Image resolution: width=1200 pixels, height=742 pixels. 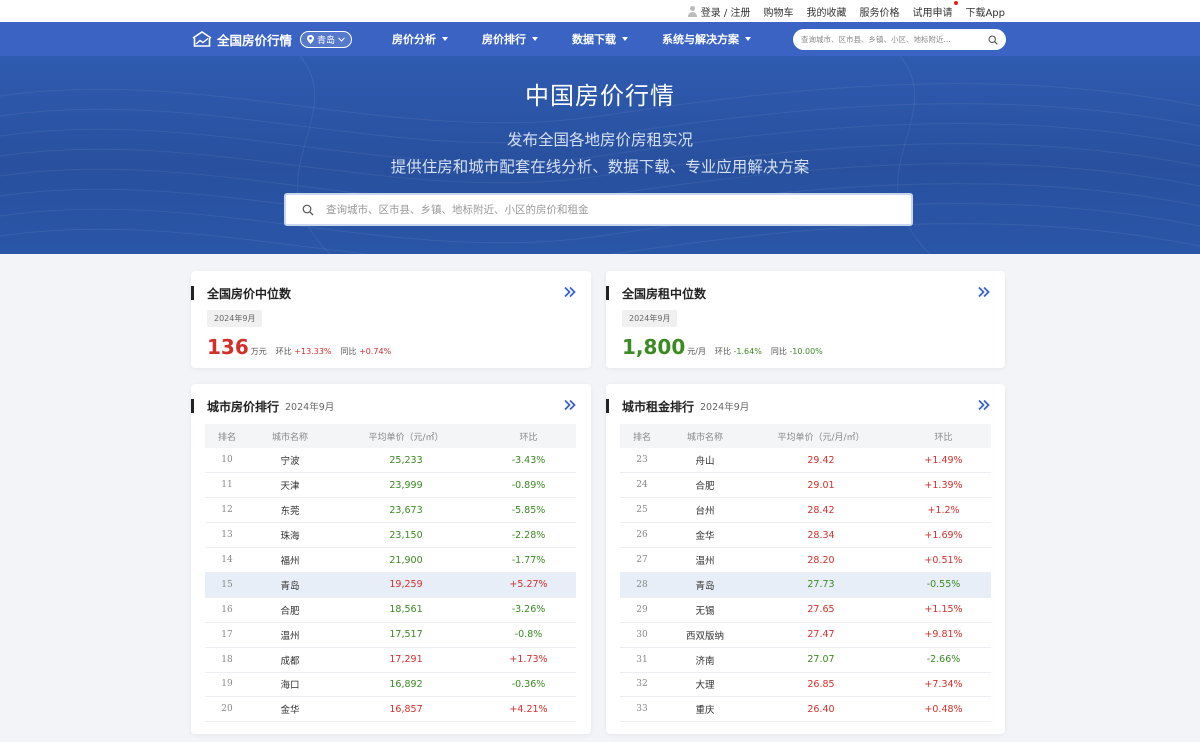 What do you see at coordinates (943, 635) in the screenshot?
I see `change-cell: +9.81%` at bounding box center [943, 635].